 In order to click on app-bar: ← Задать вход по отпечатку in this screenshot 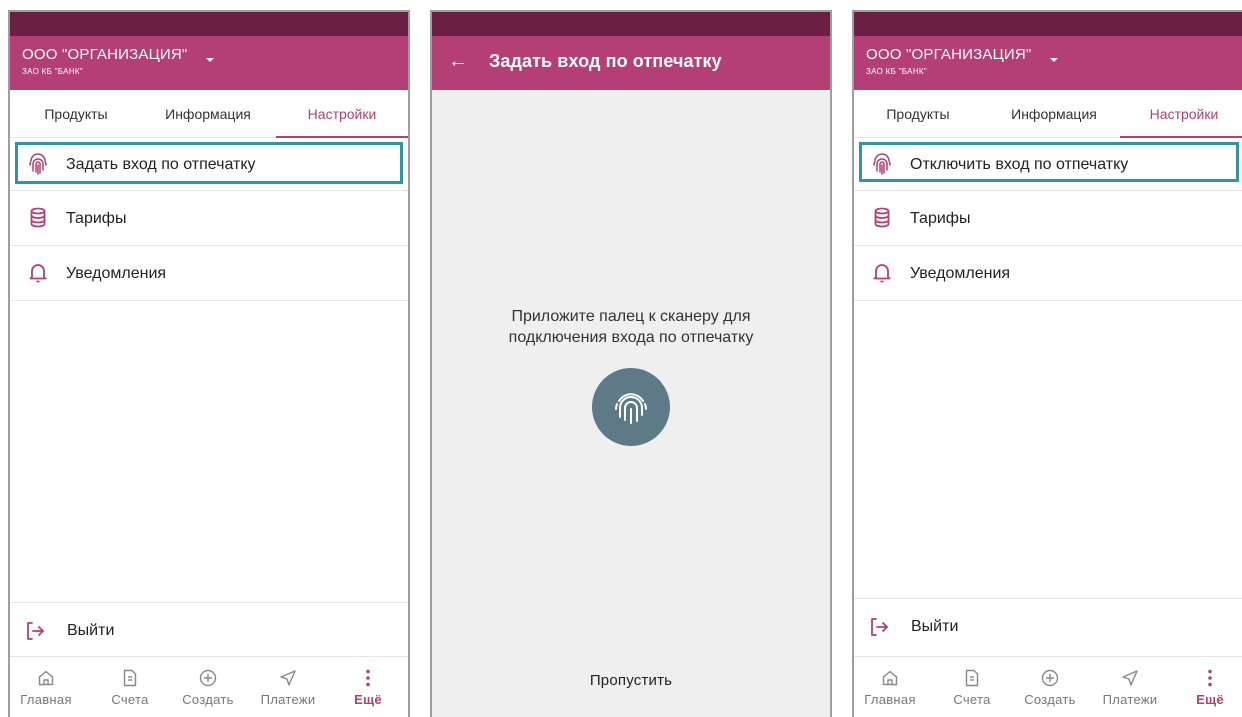, I will do `click(631, 63)`.